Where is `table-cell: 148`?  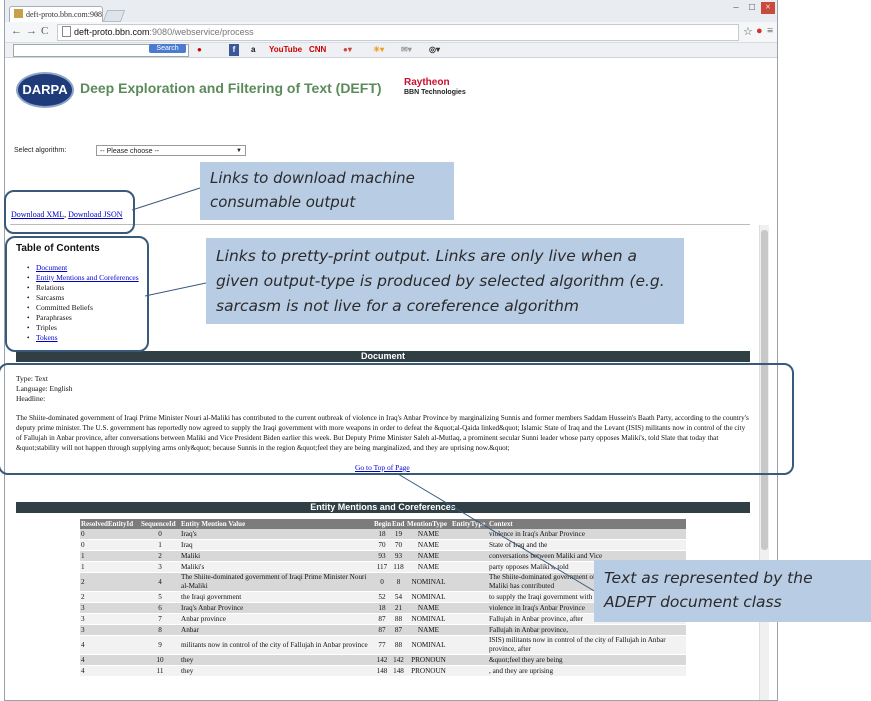
table-cell: 148 is located at coordinates (382, 671).